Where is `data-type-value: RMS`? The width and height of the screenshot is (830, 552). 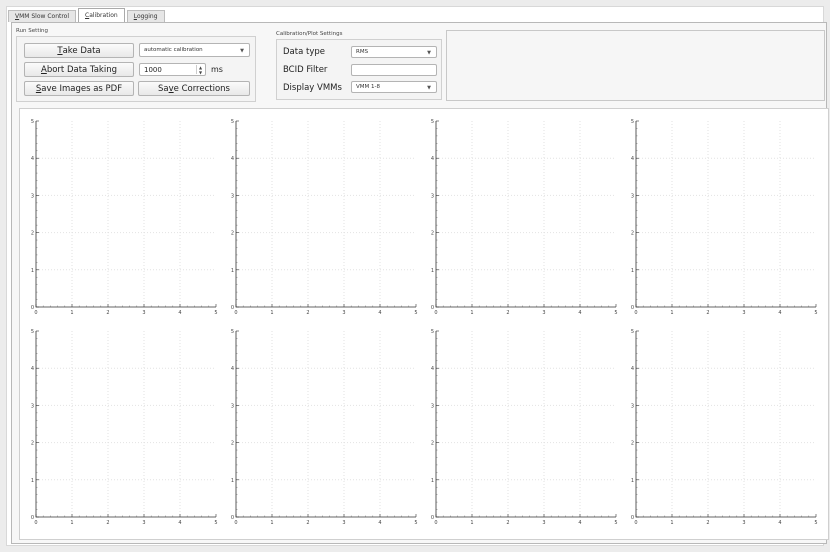
data-type-value: RMS is located at coordinates (362, 52).